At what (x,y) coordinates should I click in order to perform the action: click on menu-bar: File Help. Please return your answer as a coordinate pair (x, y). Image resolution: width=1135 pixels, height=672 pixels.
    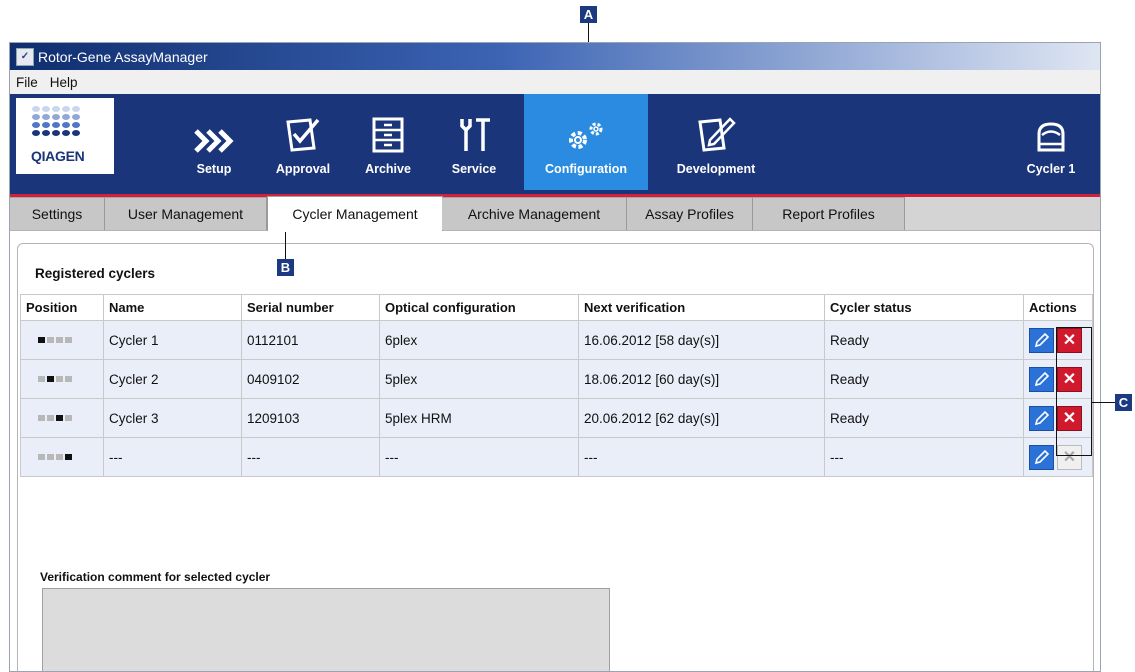
    Looking at the image, I should click on (555, 82).